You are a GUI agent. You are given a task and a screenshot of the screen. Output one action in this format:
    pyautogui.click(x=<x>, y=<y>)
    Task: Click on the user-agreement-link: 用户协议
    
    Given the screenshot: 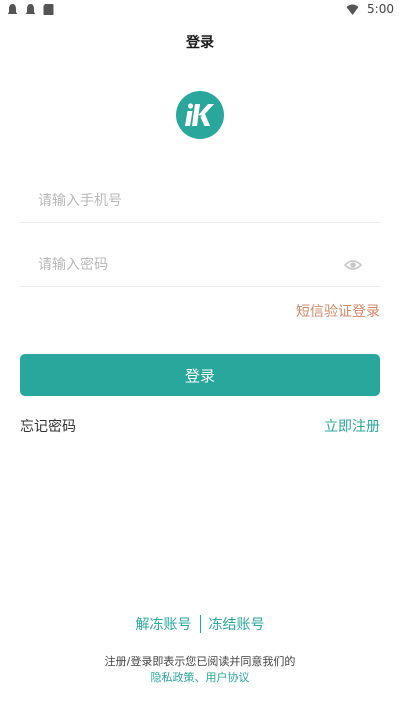 What is the action you would take?
    pyautogui.click(x=228, y=677)
    